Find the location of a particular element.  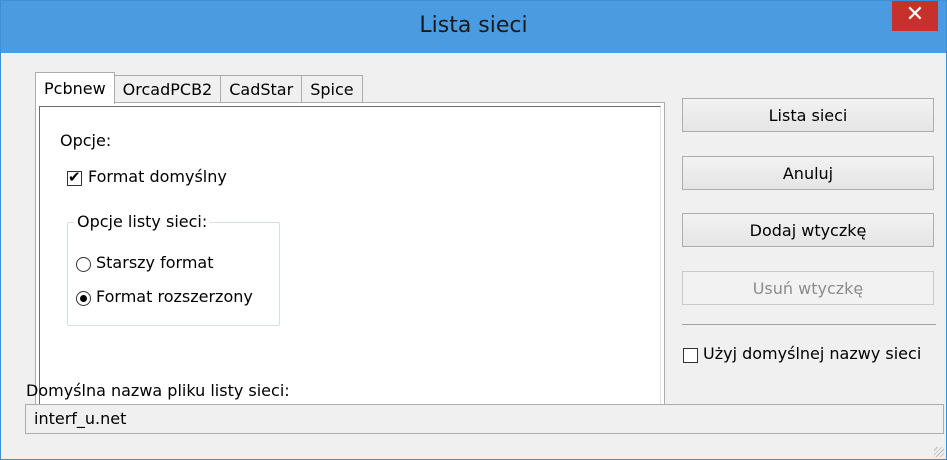

filename-field: interf_u.net is located at coordinates (484, 419).